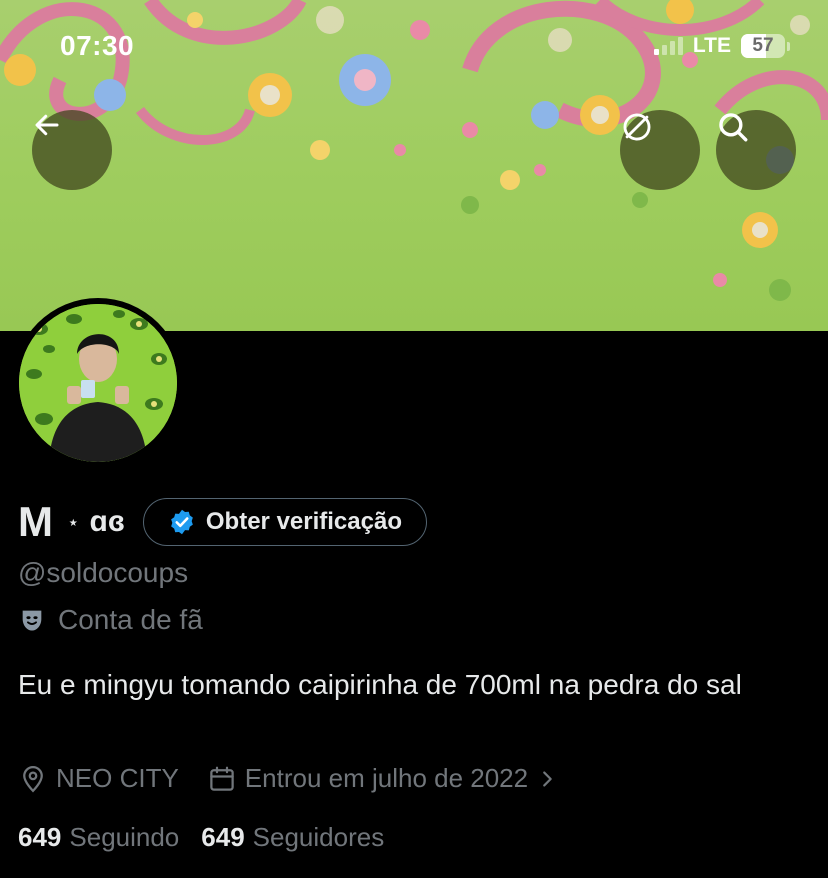  Describe the element at coordinates (117, 778) in the screenshot. I see `location-label: NEO CITY` at that location.